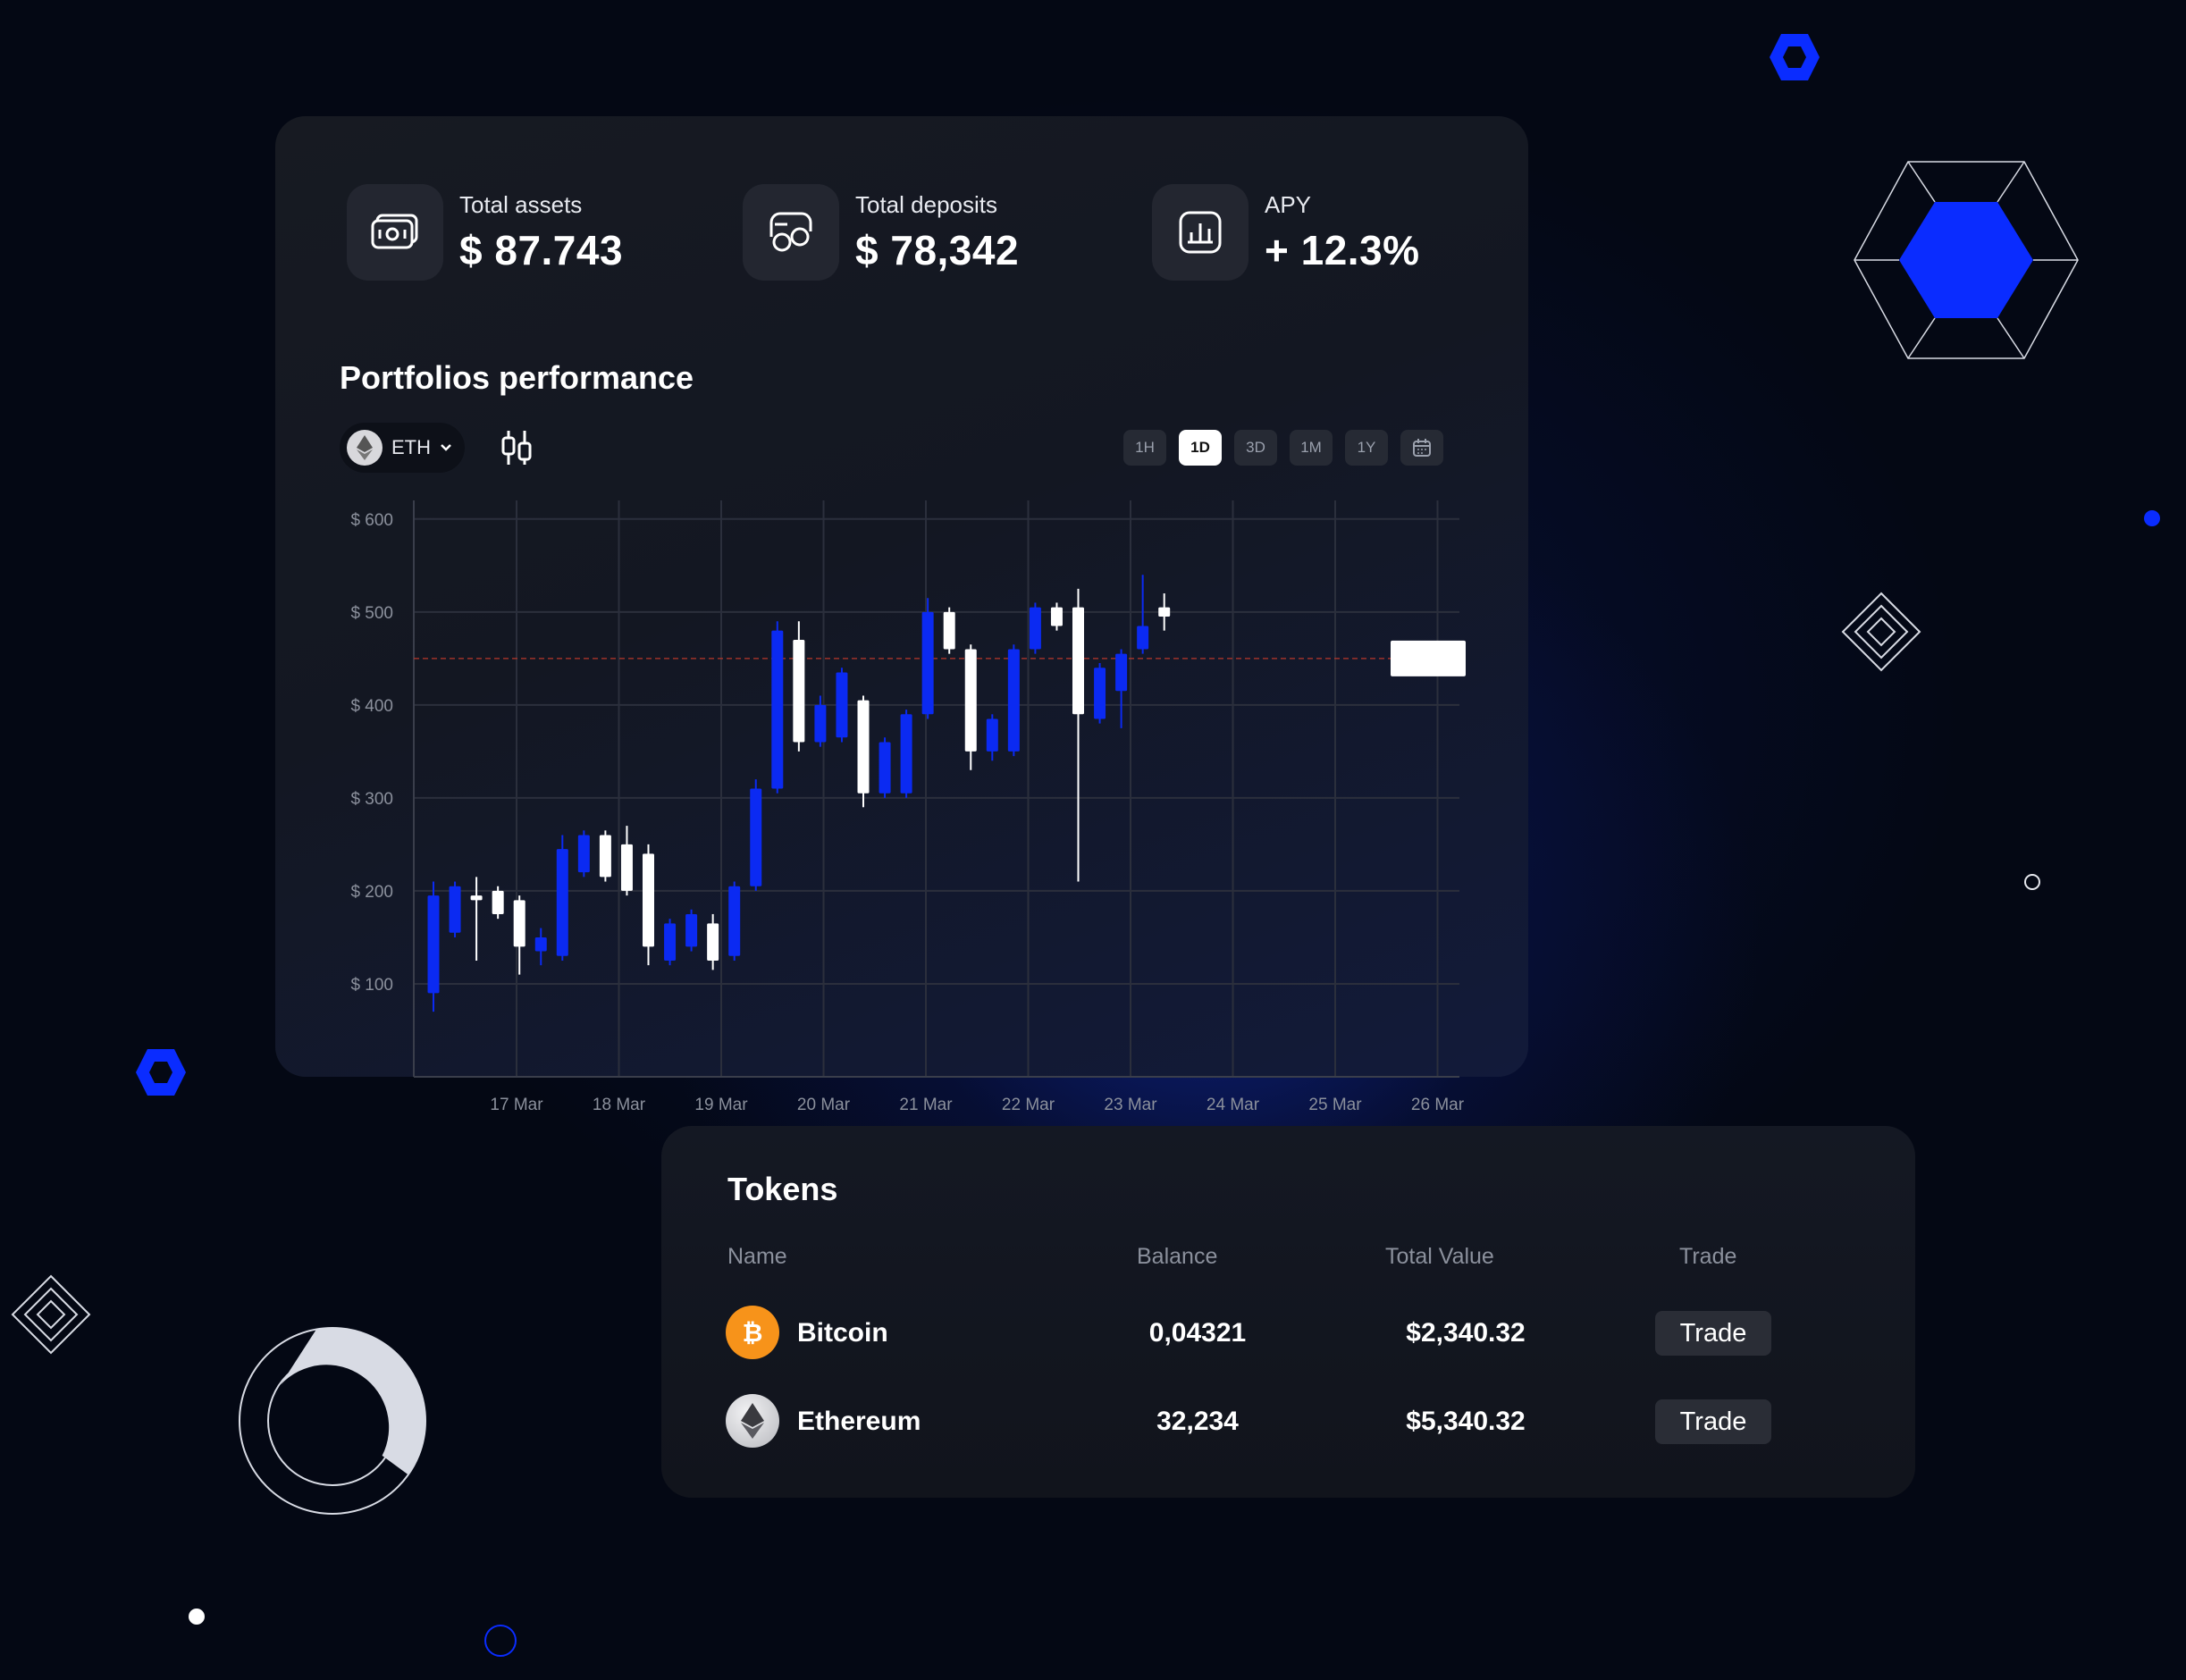 This screenshot has height=1680, width=2186. I want to click on bar-chart-icon, so click(1200, 232).